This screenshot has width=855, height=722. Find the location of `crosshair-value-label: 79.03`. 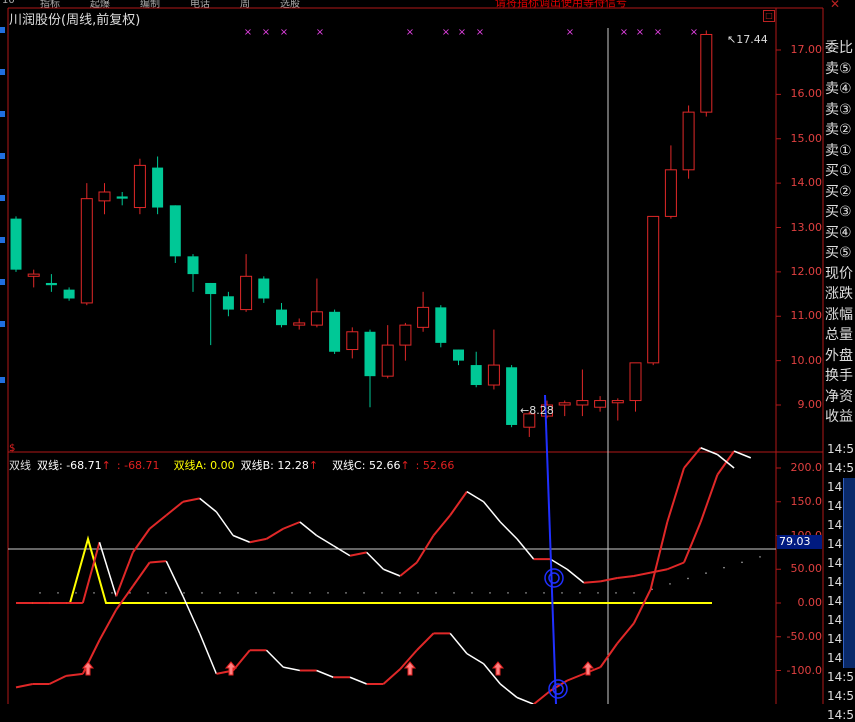

crosshair-value-label: 79.03 is located at coordinates (799, 542).